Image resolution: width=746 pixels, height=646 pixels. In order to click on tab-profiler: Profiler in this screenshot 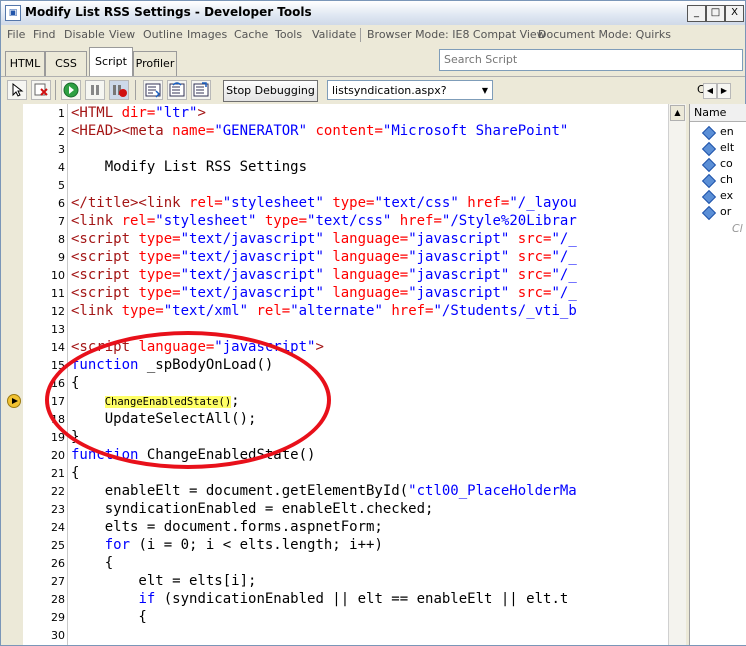, I will do `click(155, 63)`.